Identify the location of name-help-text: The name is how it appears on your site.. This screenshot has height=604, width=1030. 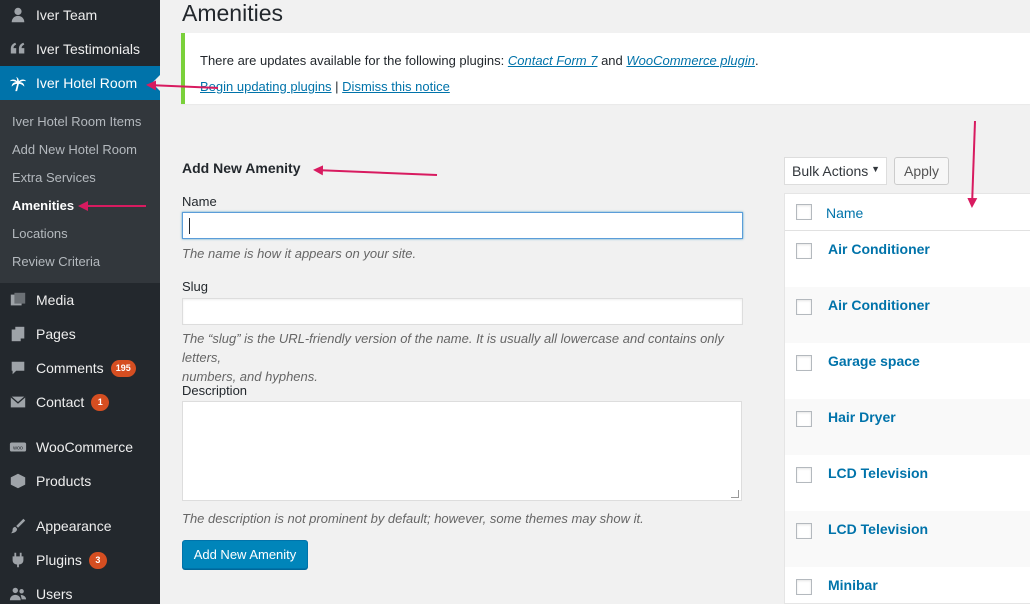
(299, 253).